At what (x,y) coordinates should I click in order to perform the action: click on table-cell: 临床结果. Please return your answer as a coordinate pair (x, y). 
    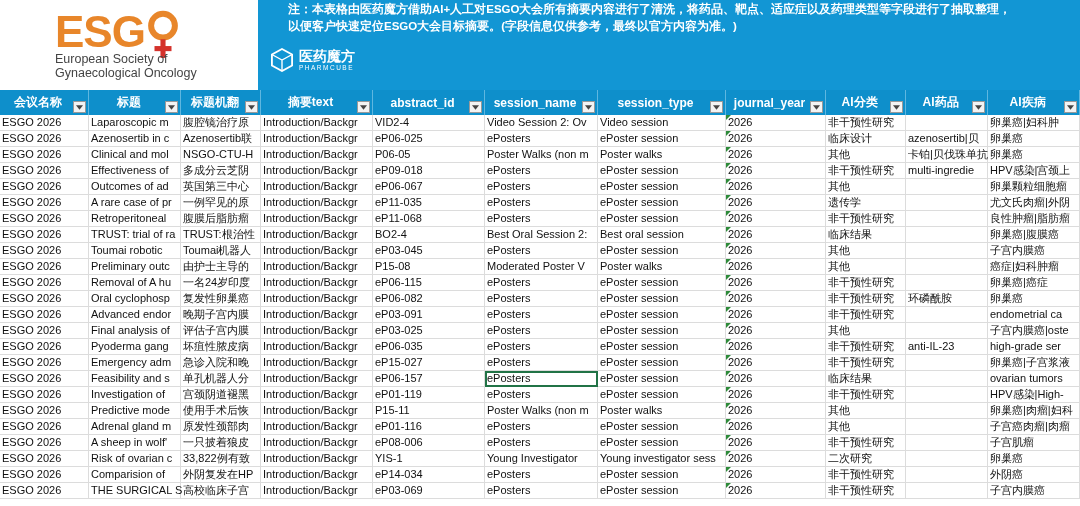
    Looking at the image, I should click on (866, 379).